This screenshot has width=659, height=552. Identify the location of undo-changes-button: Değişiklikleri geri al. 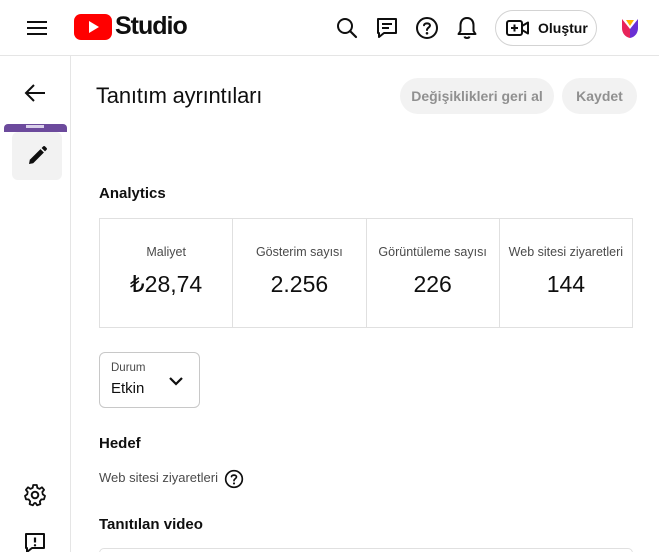
(477, 96).